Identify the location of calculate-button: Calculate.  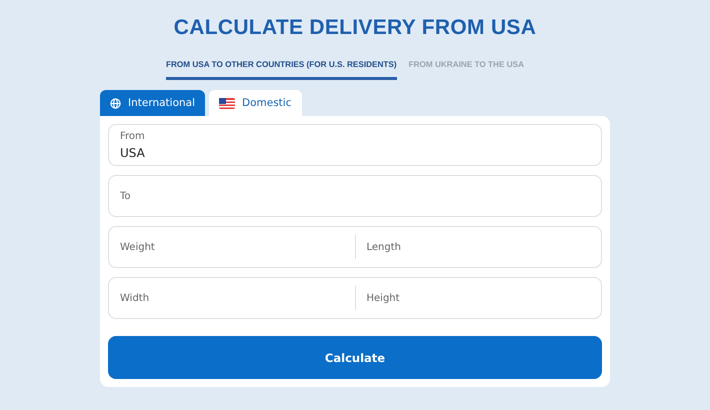
(355, 357).